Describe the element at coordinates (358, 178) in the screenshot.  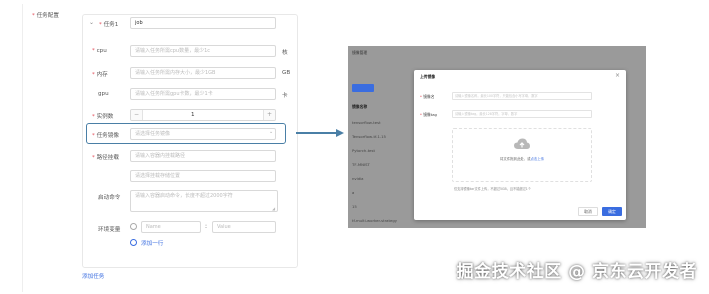
I see `table-row: nvidia` at that location.